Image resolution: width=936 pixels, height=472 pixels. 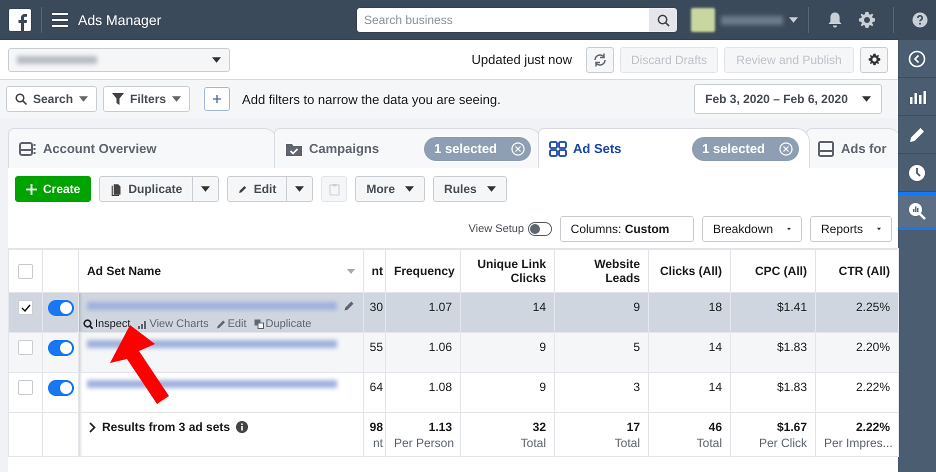 I want to click on help-icon, so click(x=920, y=20).